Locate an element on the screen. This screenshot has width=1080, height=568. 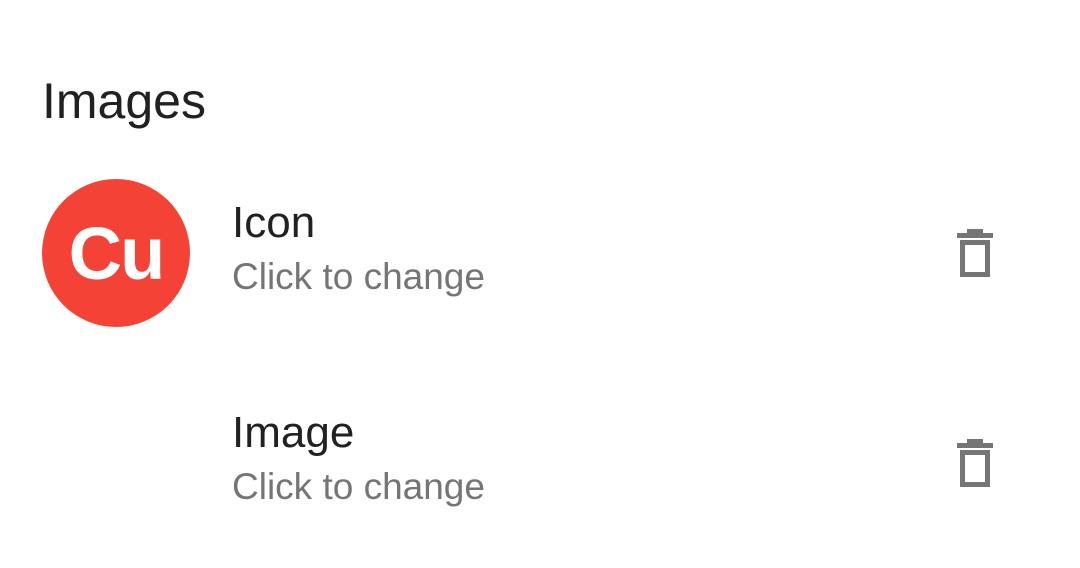
avatar-label: Cu is located at coordinates (117, 253).